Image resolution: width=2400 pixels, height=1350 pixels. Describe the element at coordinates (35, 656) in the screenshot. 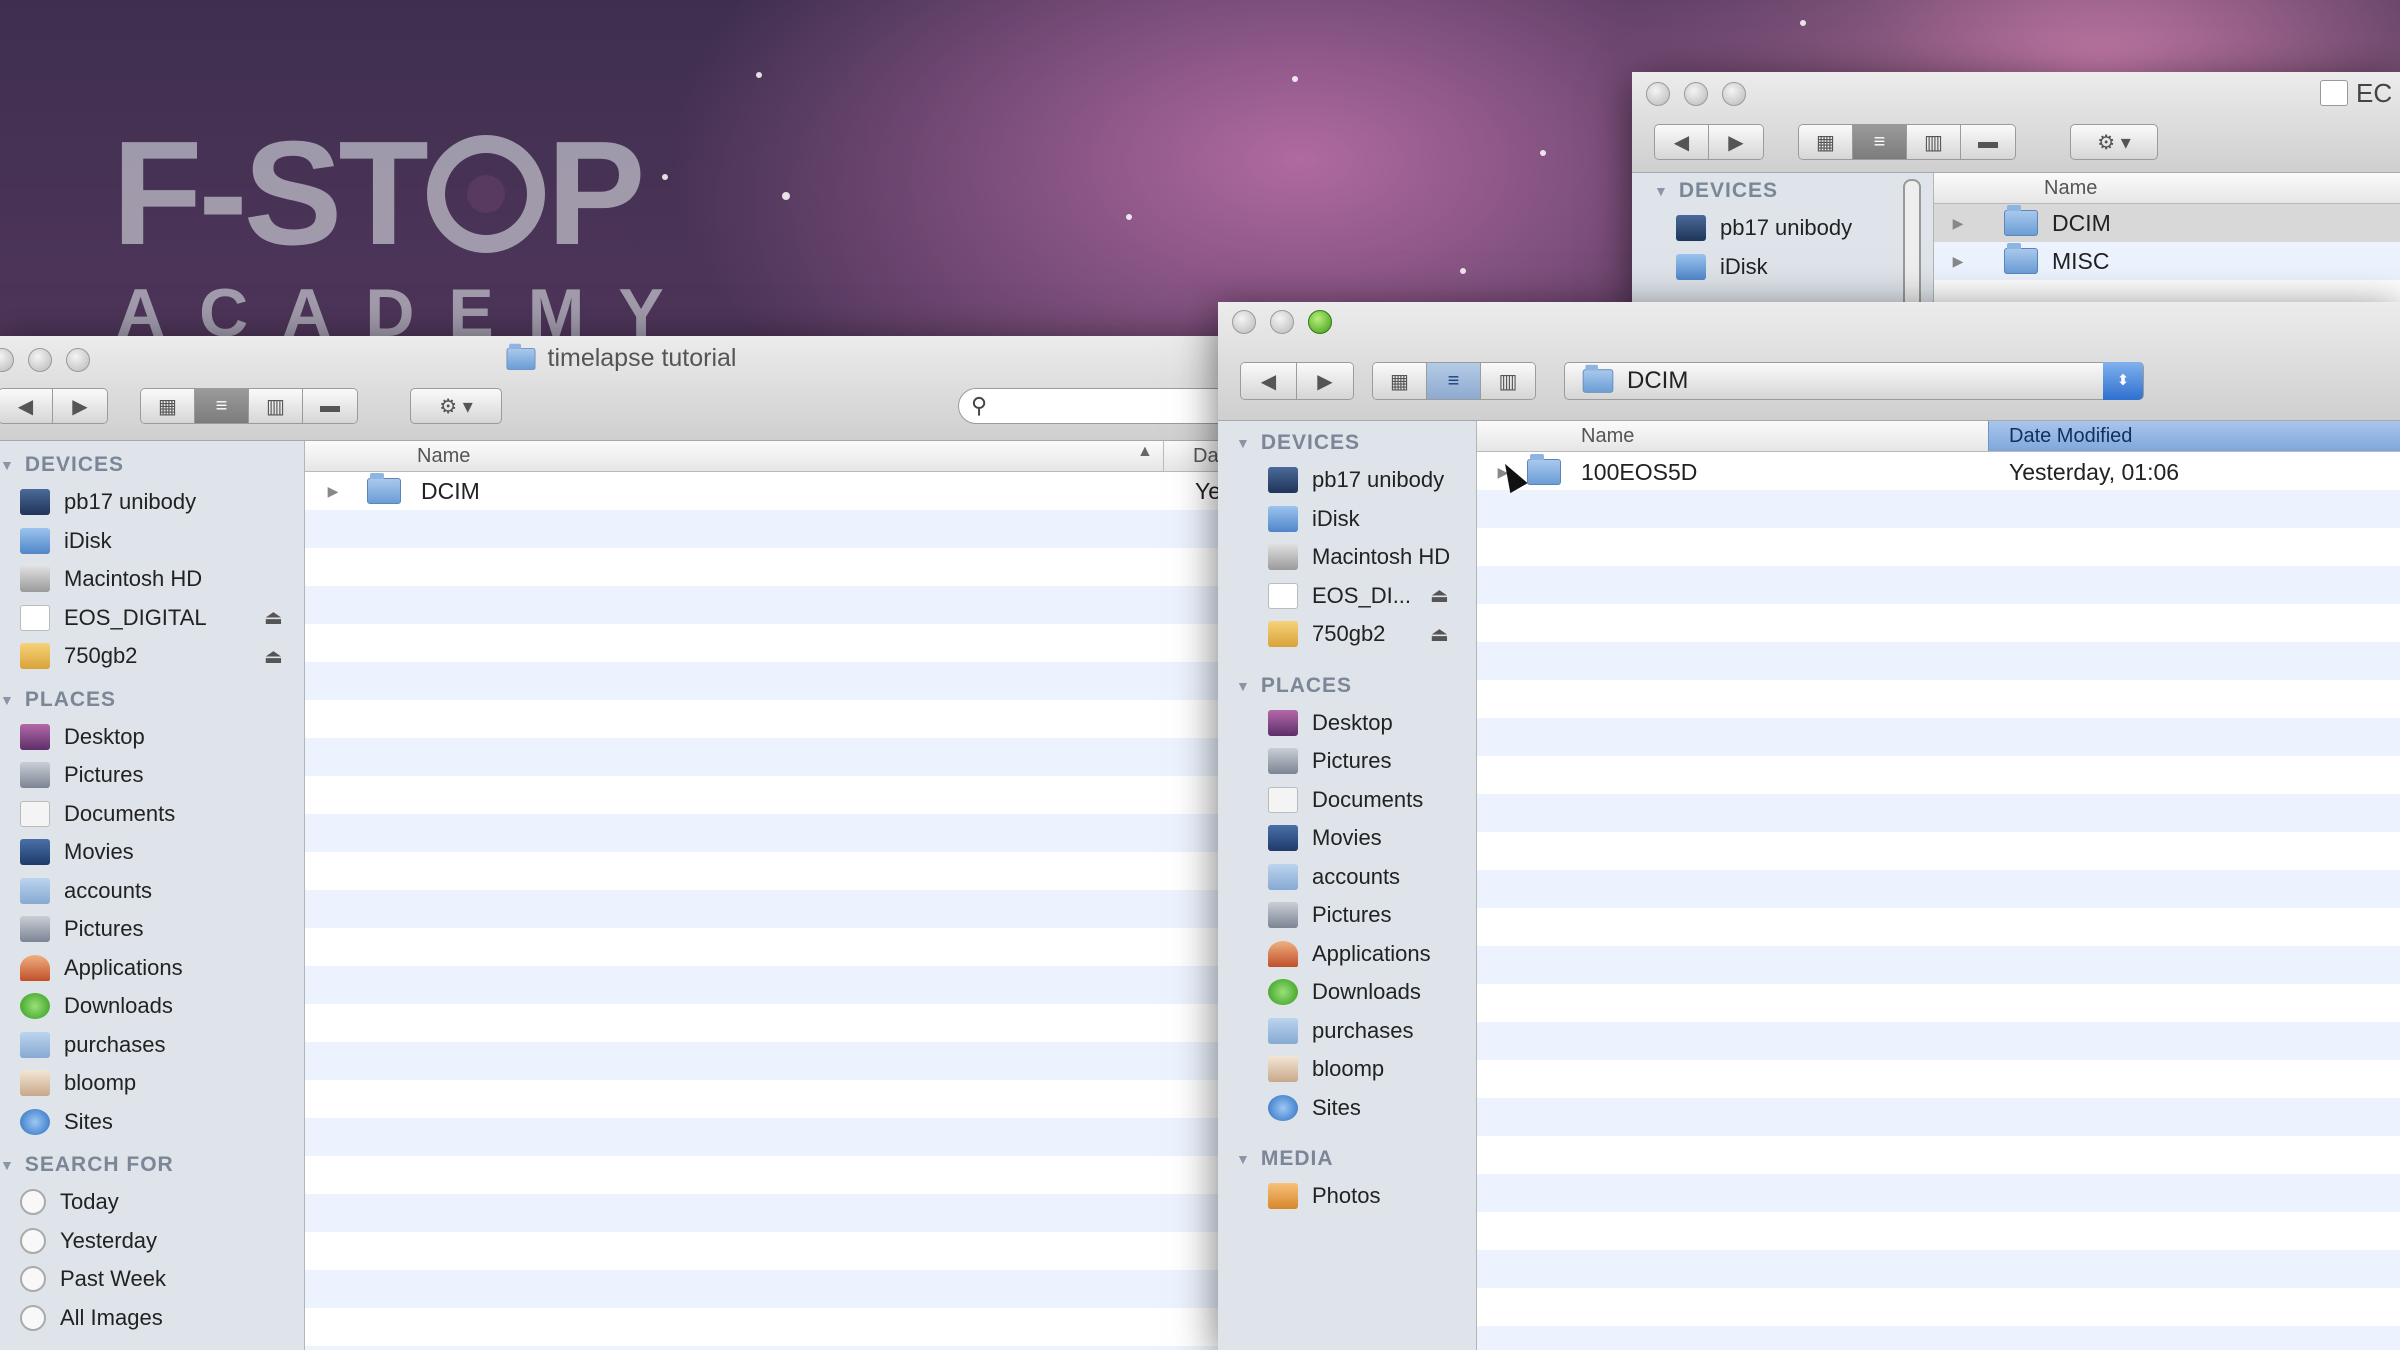

I see `external-drive-icon` at that location.